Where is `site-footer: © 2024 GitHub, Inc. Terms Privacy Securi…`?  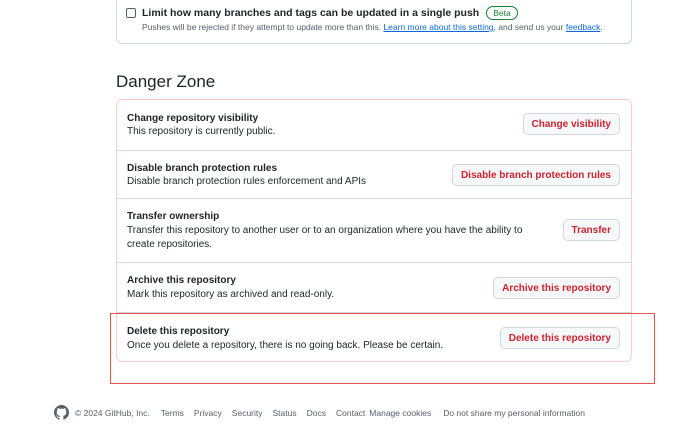
site-footer: © 2024 GitHub, Inc. Terms Privacy Securi… is located at coordinates (324, 412).